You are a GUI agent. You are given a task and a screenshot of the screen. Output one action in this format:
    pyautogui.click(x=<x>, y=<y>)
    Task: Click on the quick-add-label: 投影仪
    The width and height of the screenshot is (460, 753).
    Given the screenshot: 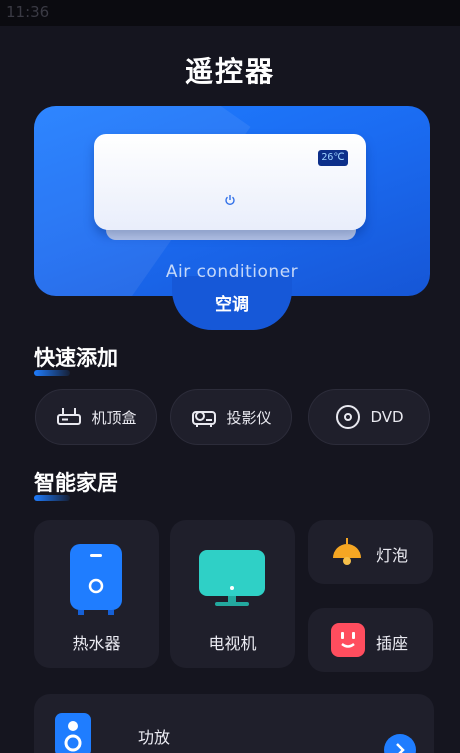 What is the action you would take?
    pyautogui.click(x=249, y=417)
    